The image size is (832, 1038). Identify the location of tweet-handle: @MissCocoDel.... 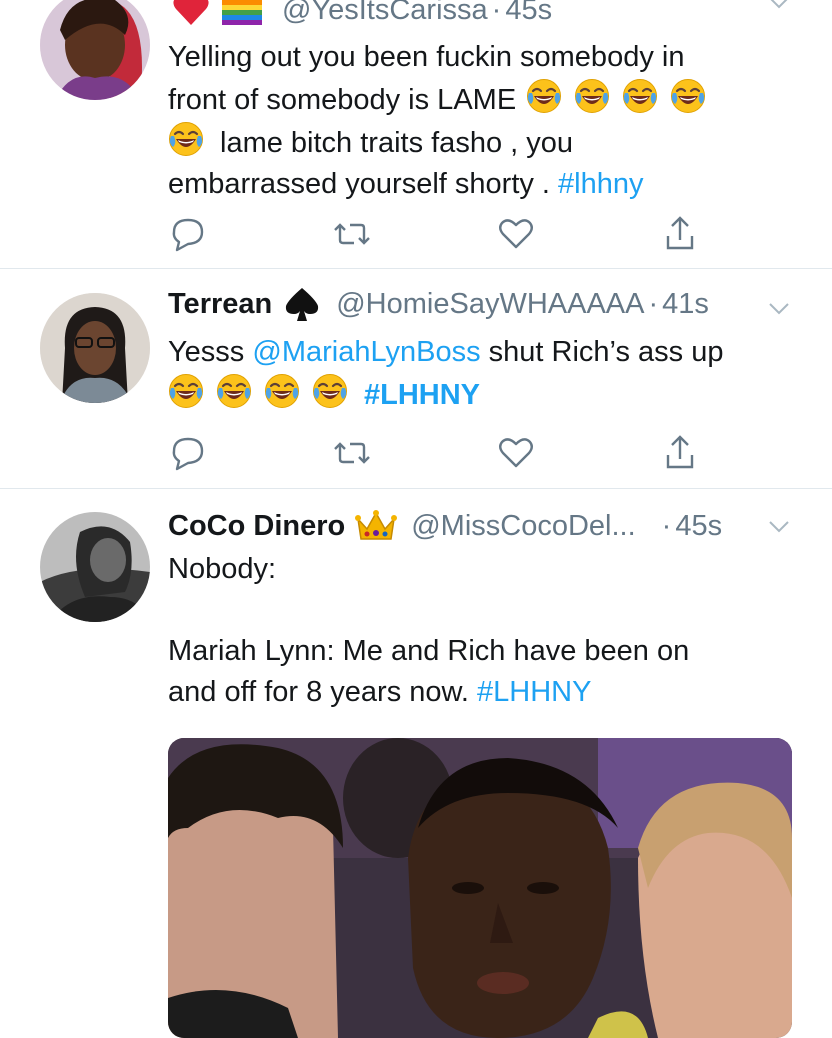
(523, 526).